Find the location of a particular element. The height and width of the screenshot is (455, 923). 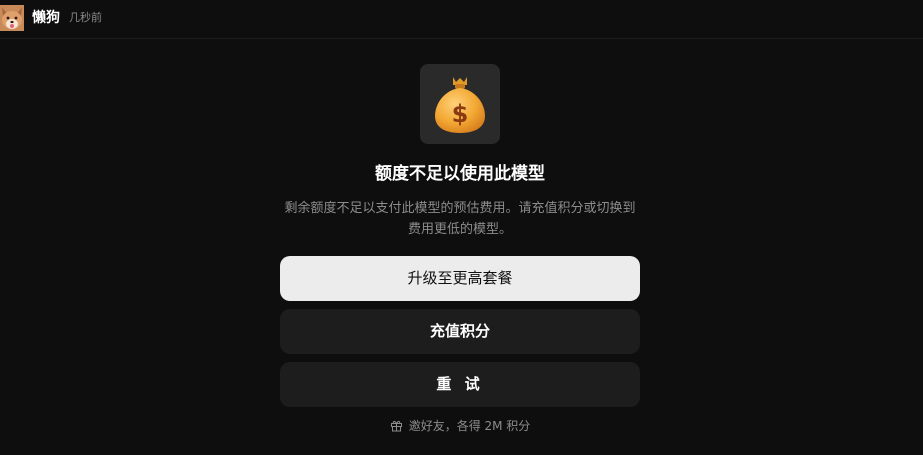

retry-button: 重 试 is located at coordinates (460, 384).